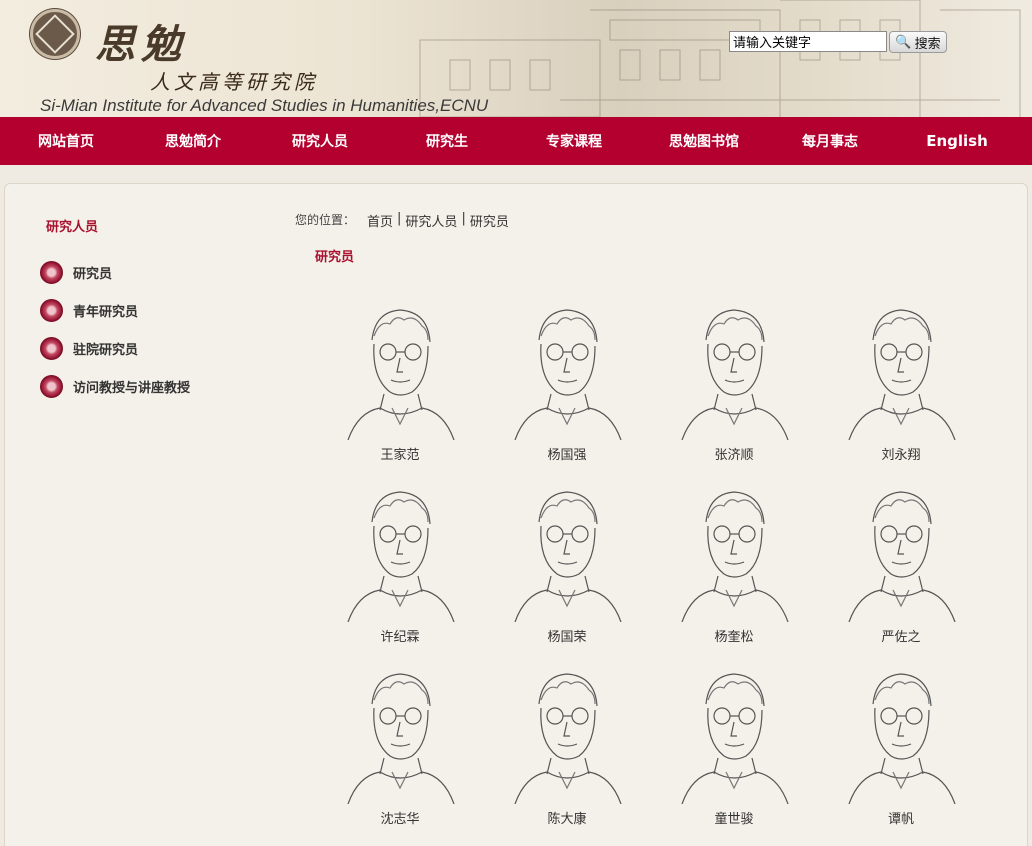 This screenshot has height=846, width=1032. Describe the element at coordinates (93, 274) in the screenshot. I see `sidebar-item-label: 研究员` at that location.